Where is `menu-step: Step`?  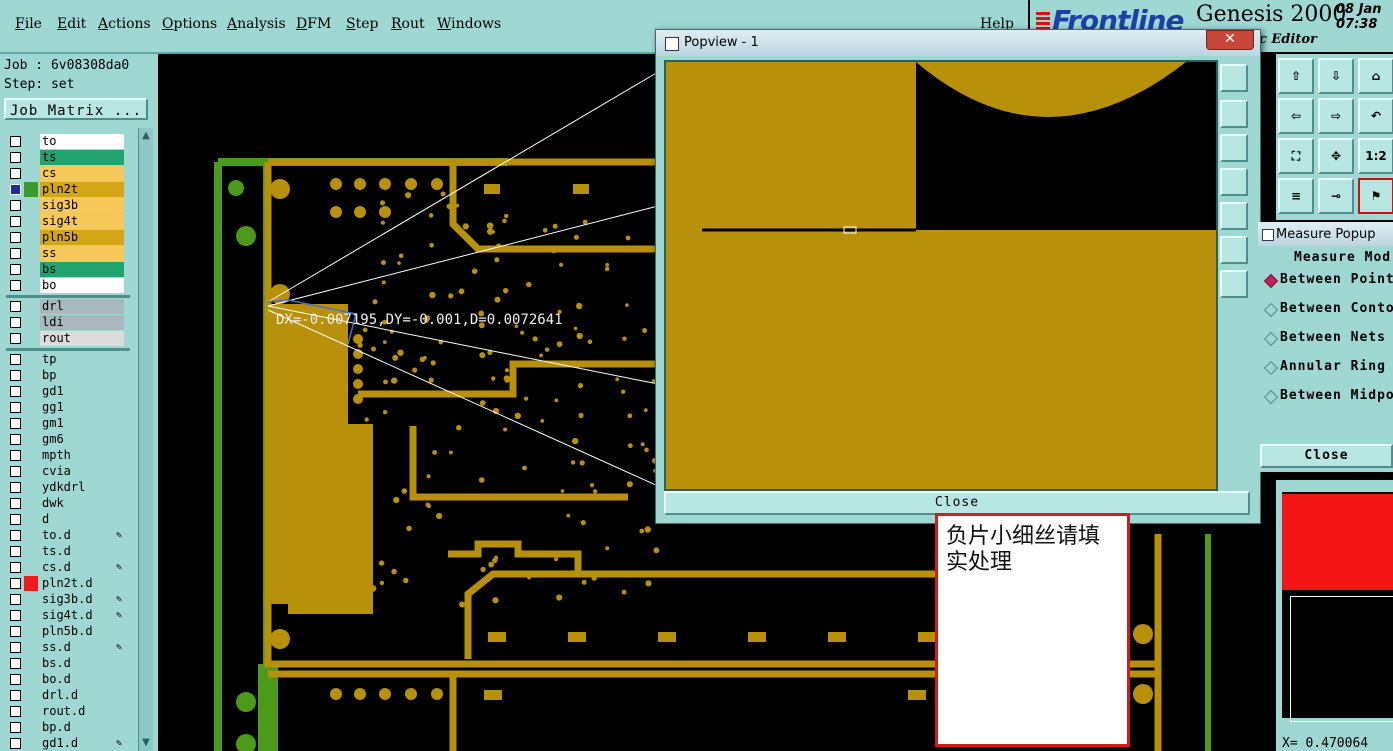 menu-step: Step is located at coordinates (362, 24).